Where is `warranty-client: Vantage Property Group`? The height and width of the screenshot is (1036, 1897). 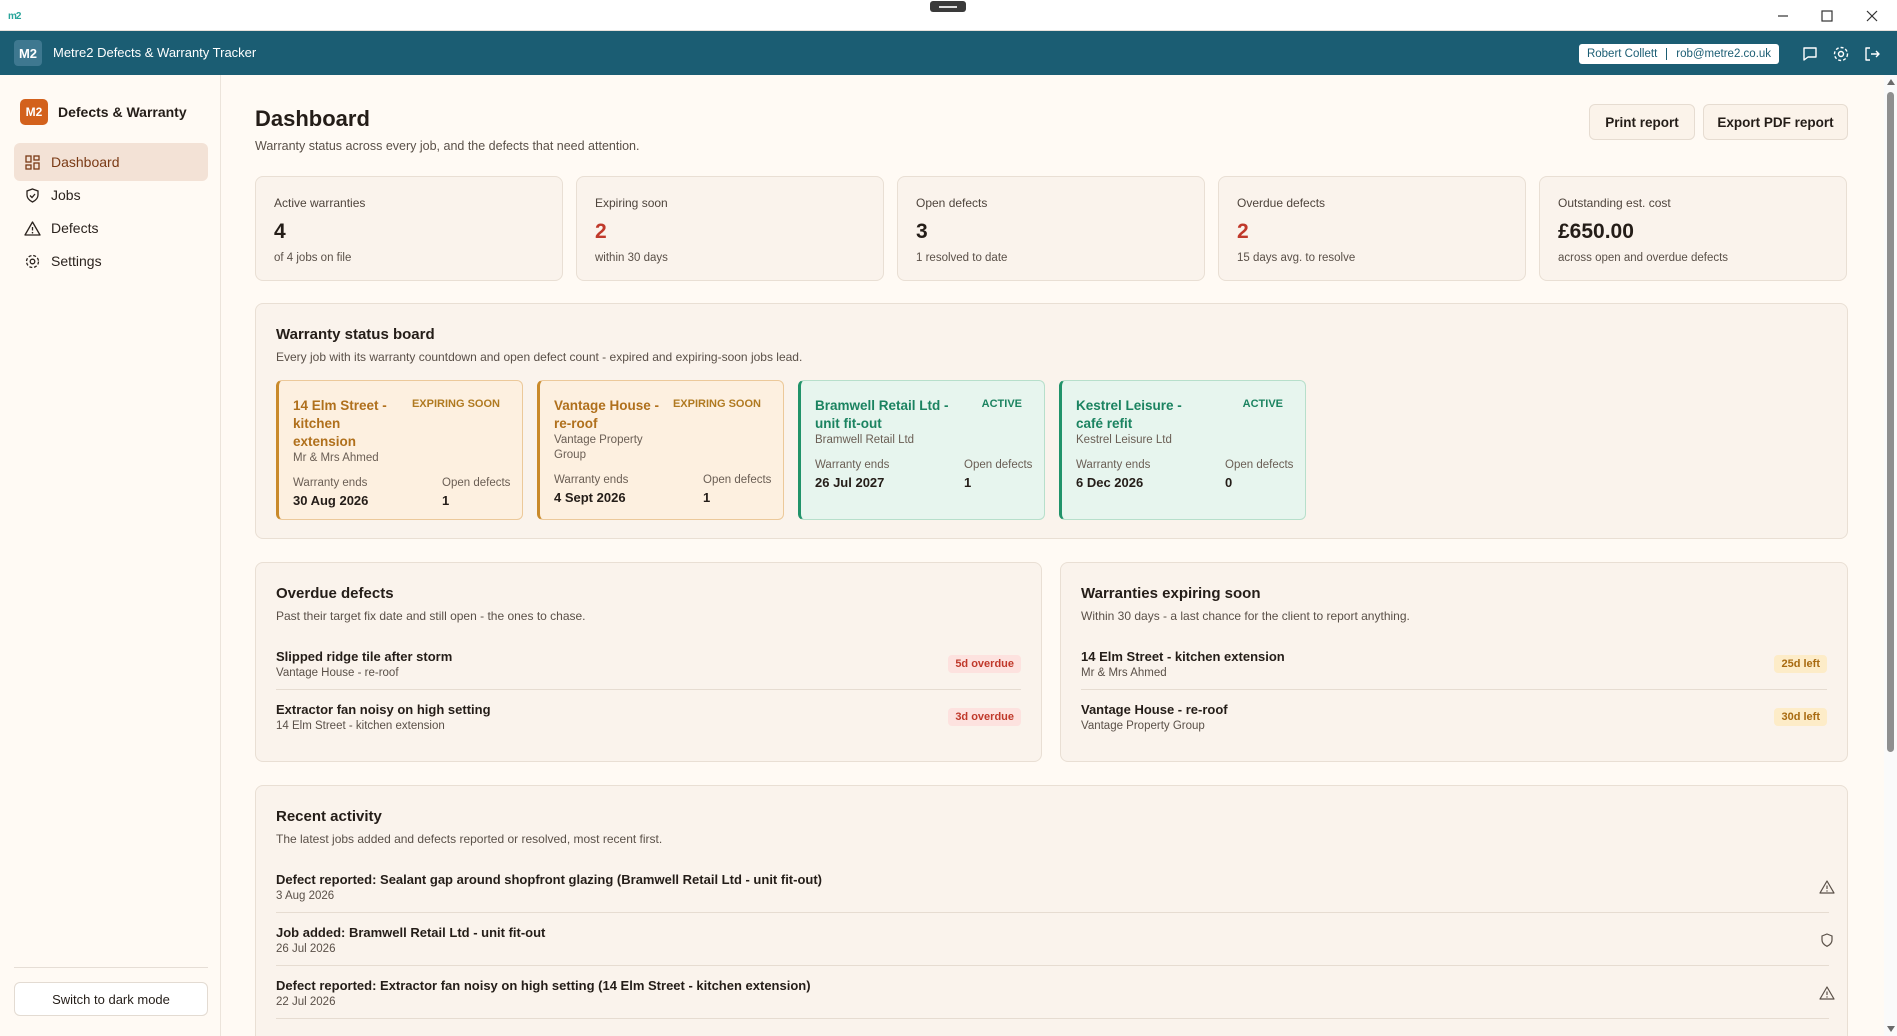
warranty-client: Vantage Property Group is located at coordinates (598, 447).